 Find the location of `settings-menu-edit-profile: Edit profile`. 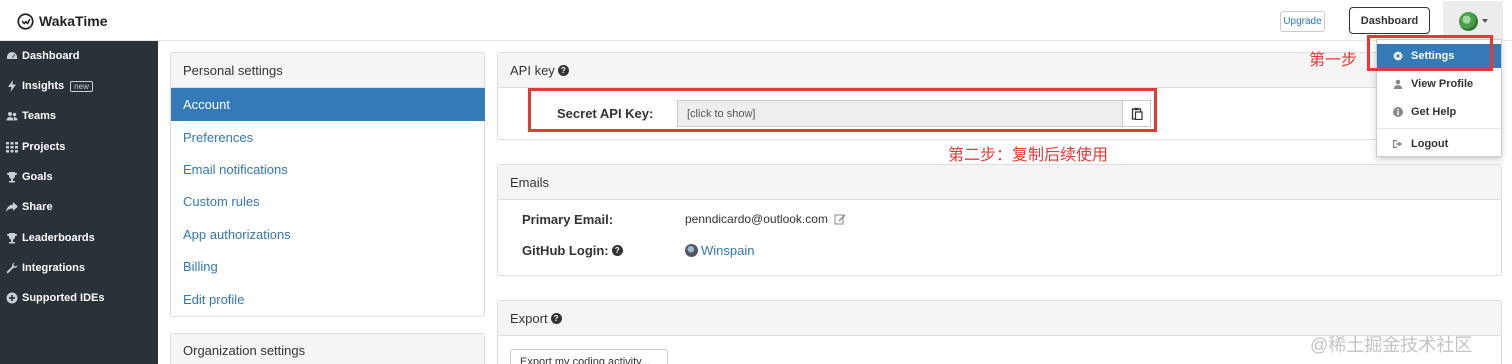

settings-menu-edit-profile: Edit profile is located at coordinates (213, 299).